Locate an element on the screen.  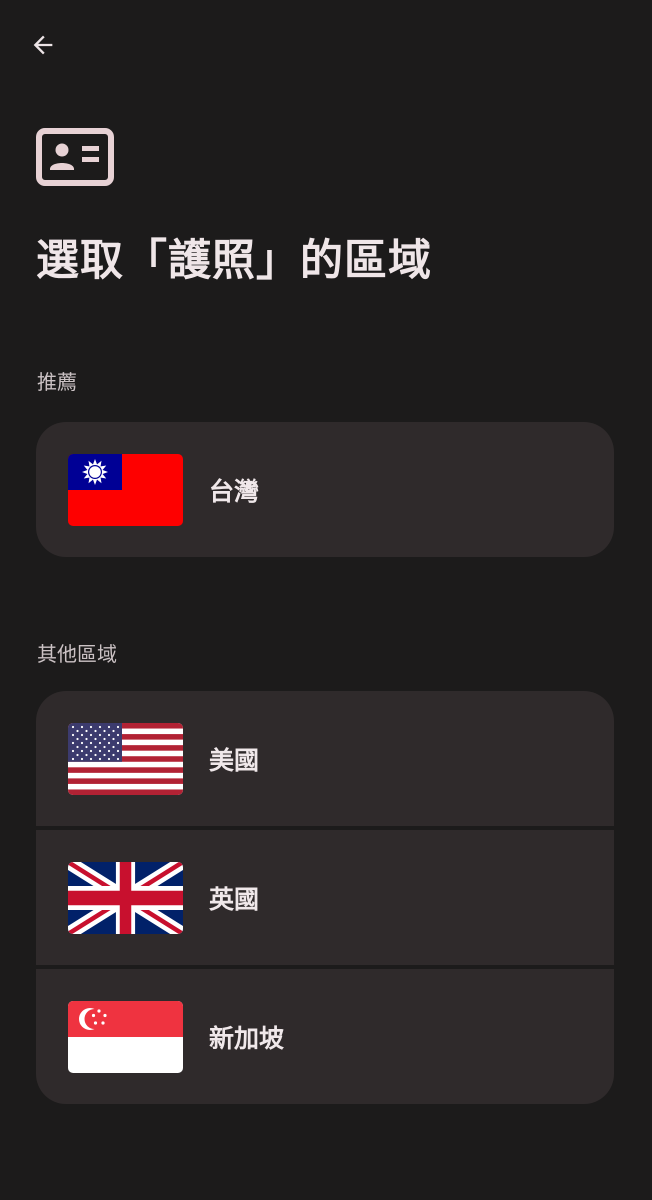
recommended-section-label: 推薦 is located at coordinates (57, 382).